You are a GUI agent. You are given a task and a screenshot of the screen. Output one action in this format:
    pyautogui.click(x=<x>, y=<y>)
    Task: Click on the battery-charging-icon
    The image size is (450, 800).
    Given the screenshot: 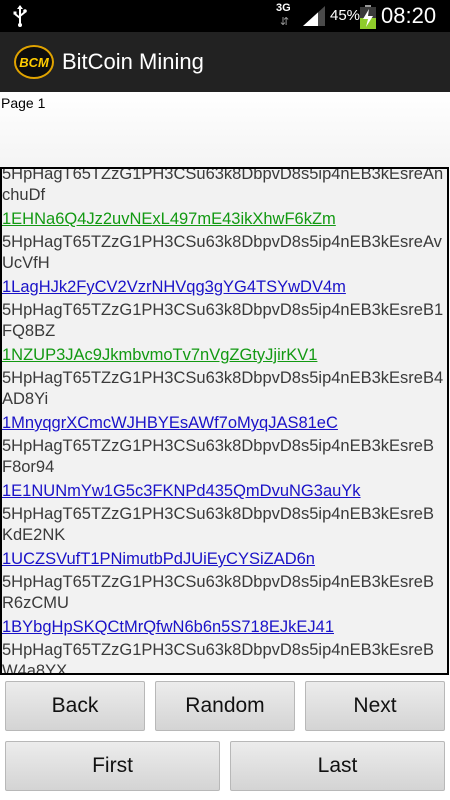 What is the action you would take?
    pyautogui.click(x=368, y=17)
    